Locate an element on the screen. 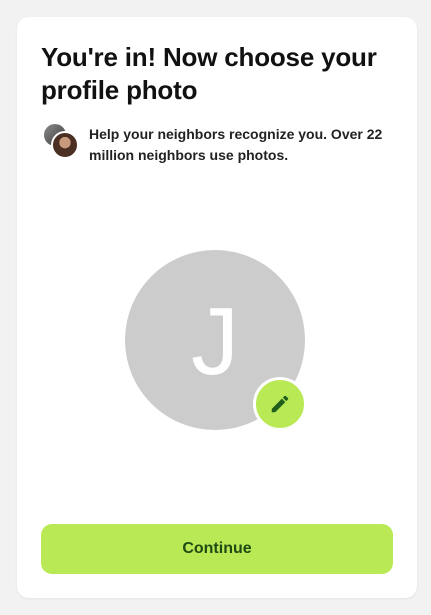 This screenshot has height=615, width=431. neighbor-avatars is located at coordinates (62, 142).